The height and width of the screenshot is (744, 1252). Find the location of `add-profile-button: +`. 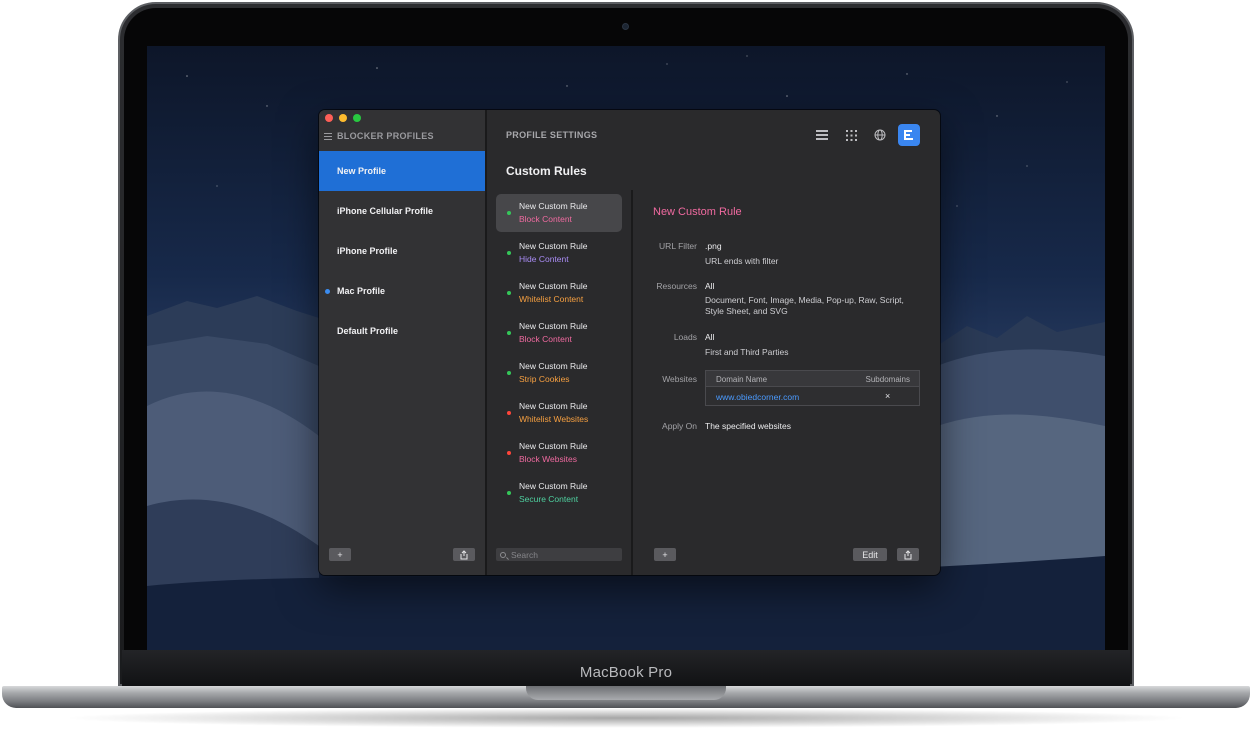

add-profile-button: + is located at coordinates (340, 554).